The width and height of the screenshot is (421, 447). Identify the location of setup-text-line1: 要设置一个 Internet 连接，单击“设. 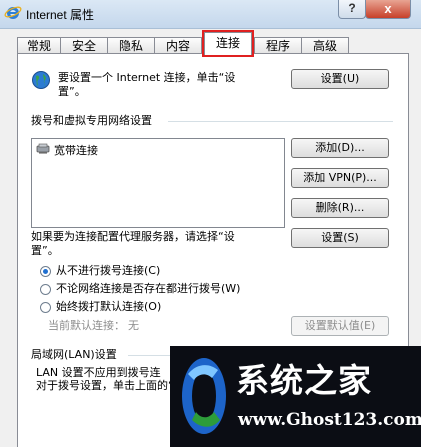
(147, 77).